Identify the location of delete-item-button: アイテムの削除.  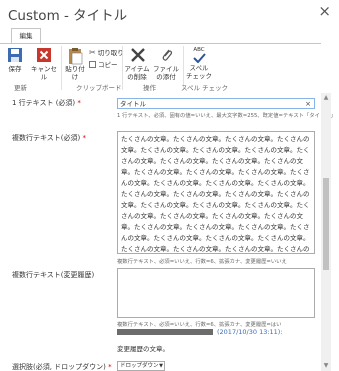
(138, 64).